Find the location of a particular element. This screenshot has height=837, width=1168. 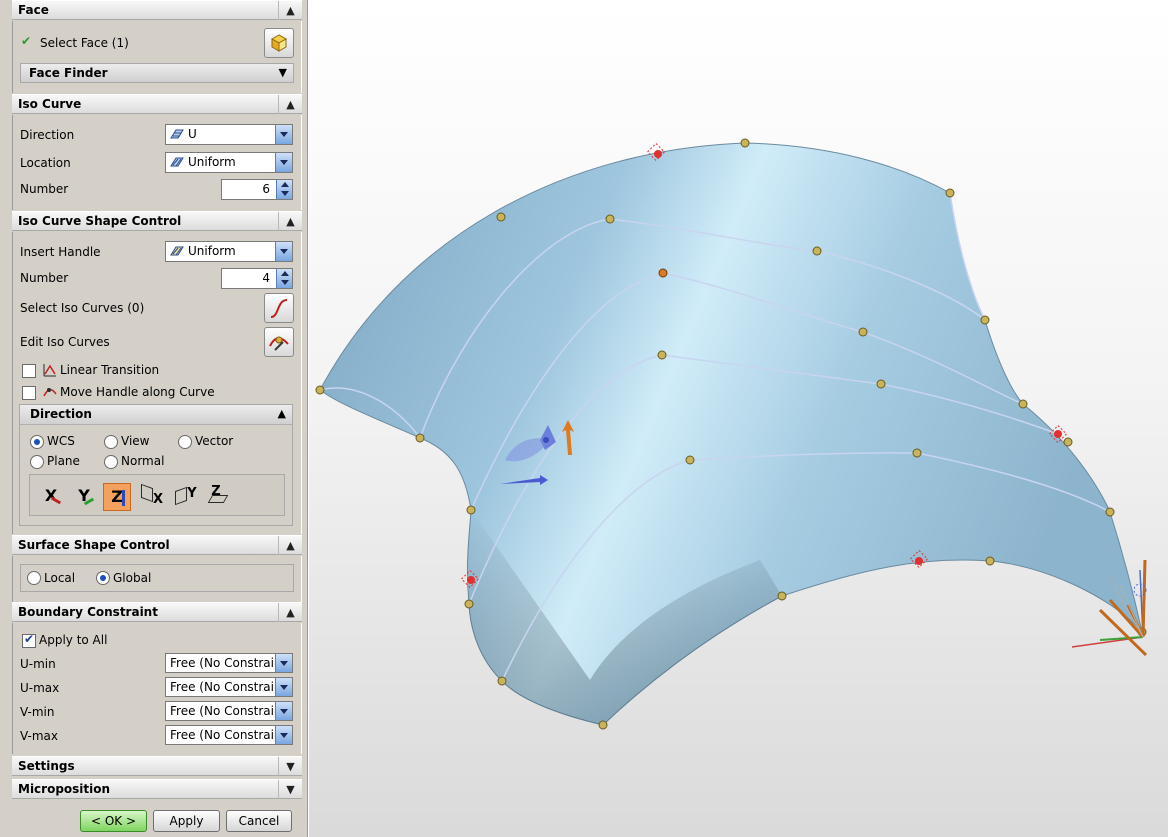

curve-icon is located at coordinates (279, 308).